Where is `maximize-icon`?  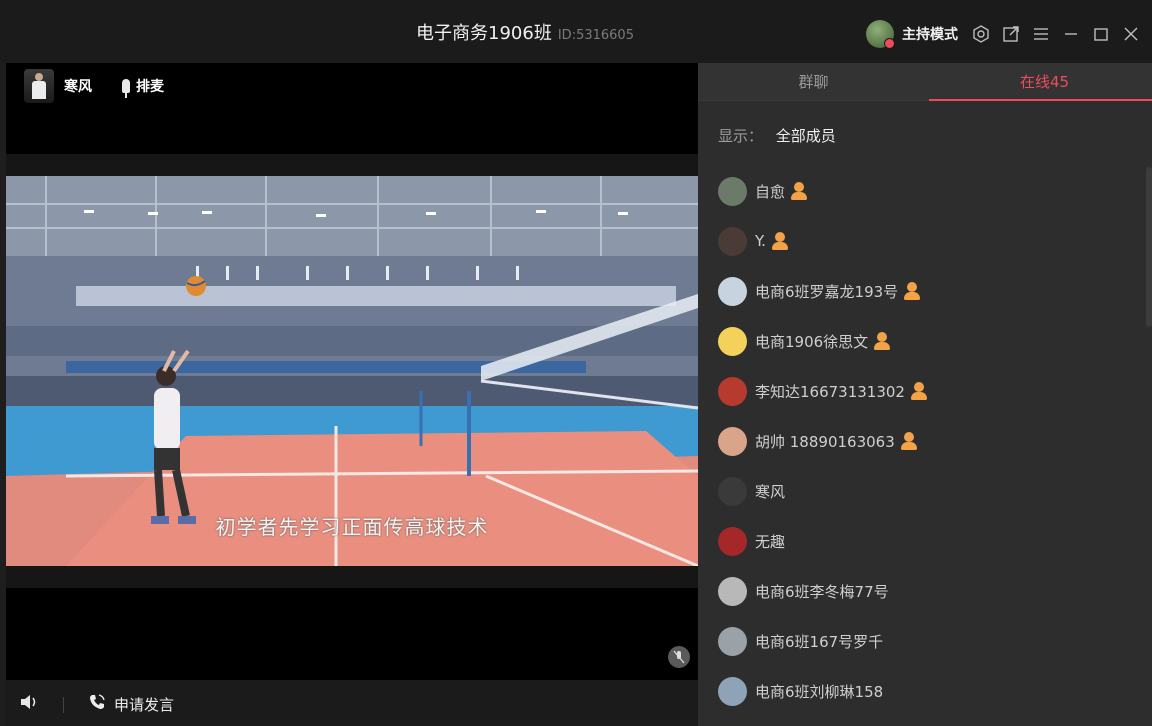
maximize-icon is located at coordinates (1101, 34).